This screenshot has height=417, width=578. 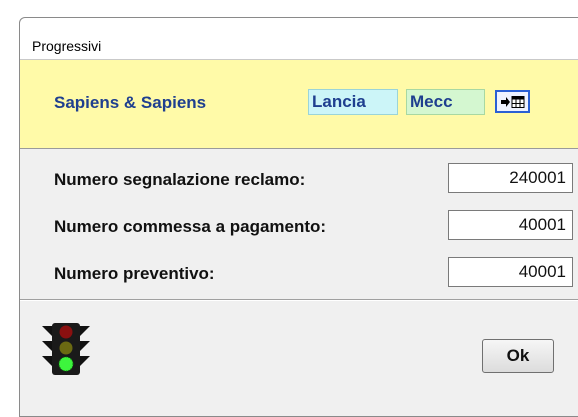 I want to click on footer-divider, so click(x=299, y=300).